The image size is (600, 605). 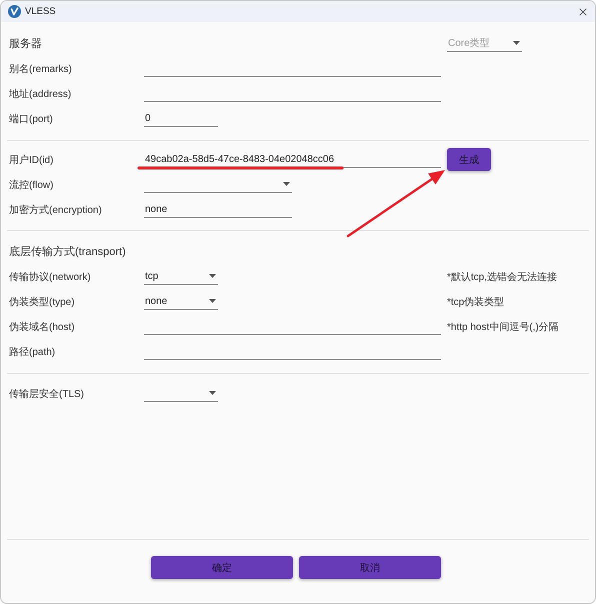 I want to click on section-heading: 底层传输方式(transport), so click(x=67, y=251).